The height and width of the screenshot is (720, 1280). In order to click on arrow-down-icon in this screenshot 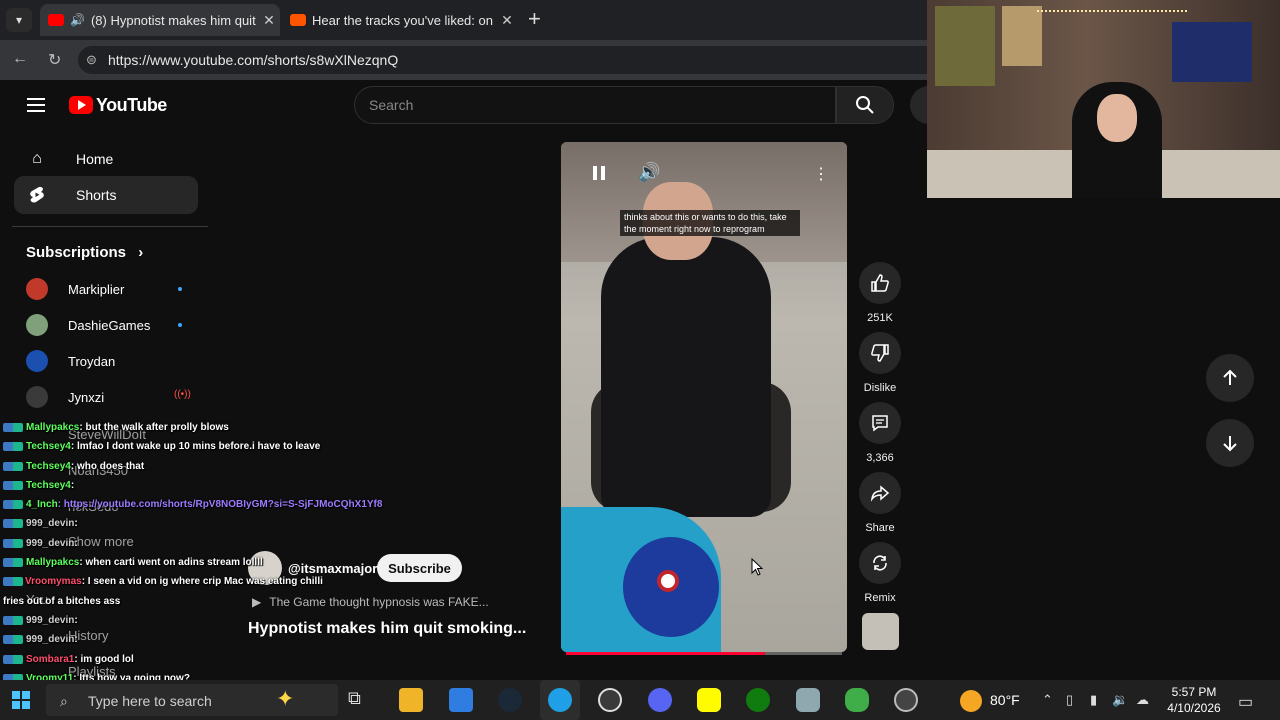, I will do `click(1230, 444)`.